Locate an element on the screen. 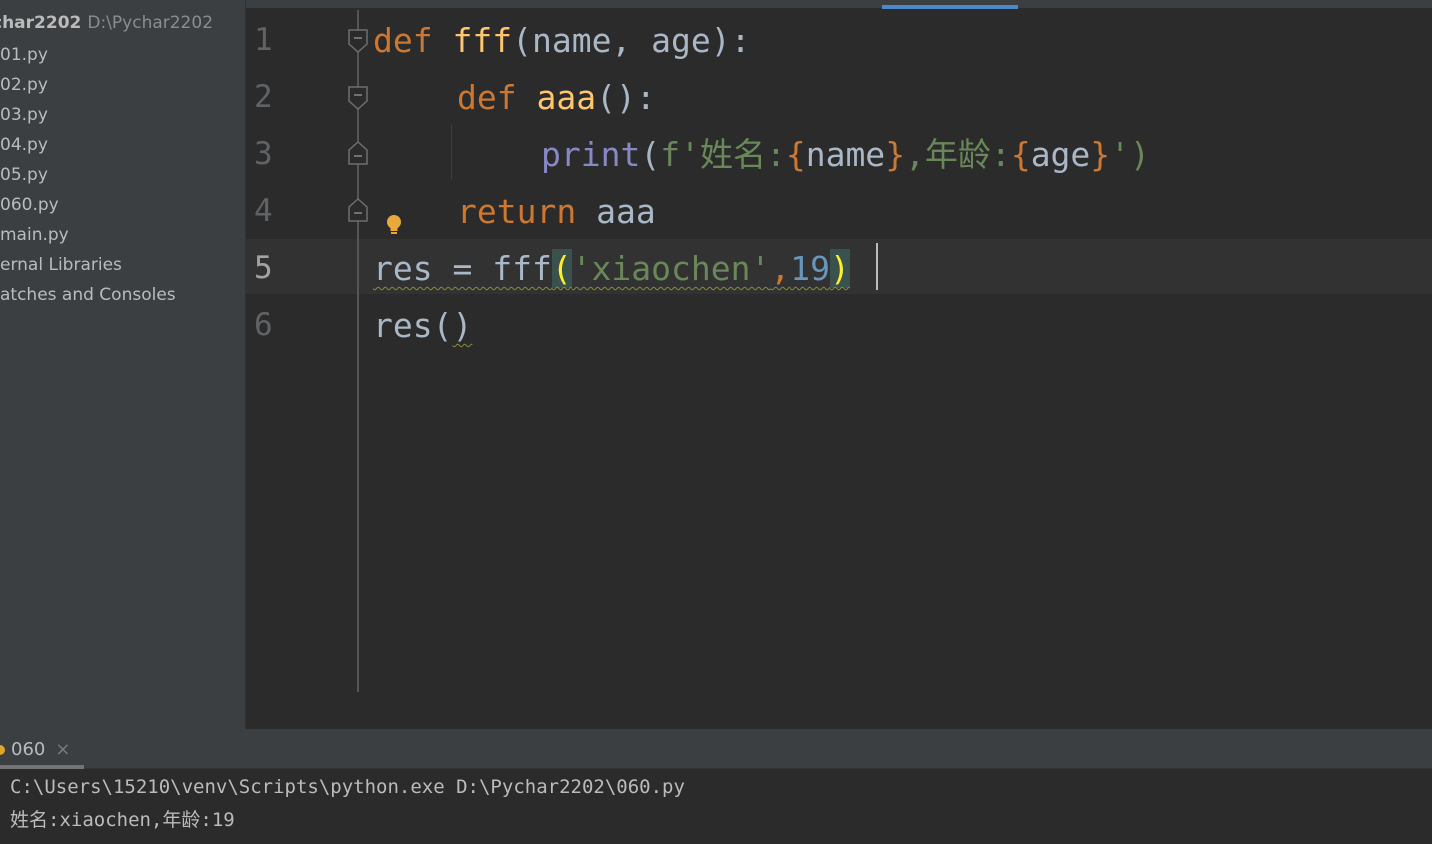 The height and width of the screenshot is (844, 1432). code-line-5: res = fff('xiaochen',19) is located at coordinates (611, 268).